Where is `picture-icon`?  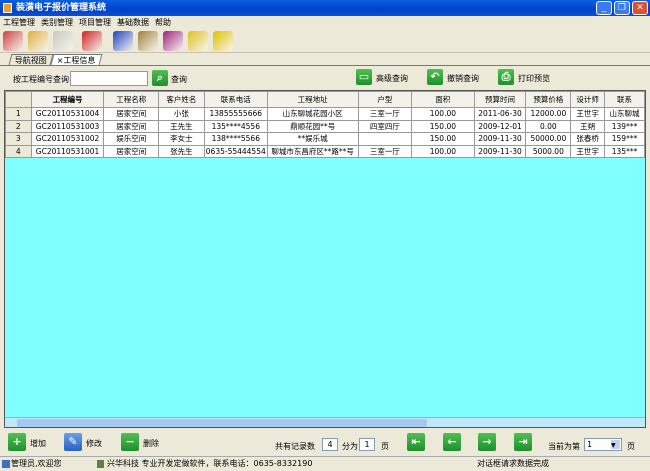 picture-icon is located at coordinates (148, 41).